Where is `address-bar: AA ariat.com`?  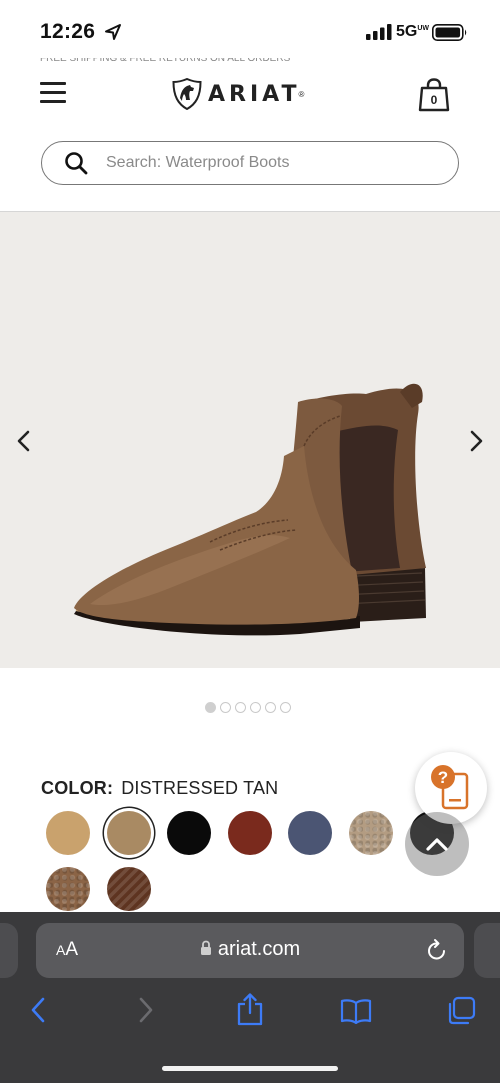 address-bar: AA ariat.com is located at coordinates (250, 950).